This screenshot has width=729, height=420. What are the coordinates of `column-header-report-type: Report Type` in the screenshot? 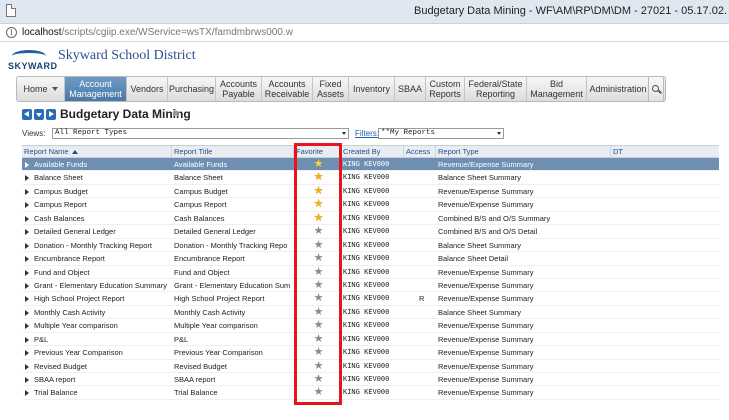 It's located at (523, 152).